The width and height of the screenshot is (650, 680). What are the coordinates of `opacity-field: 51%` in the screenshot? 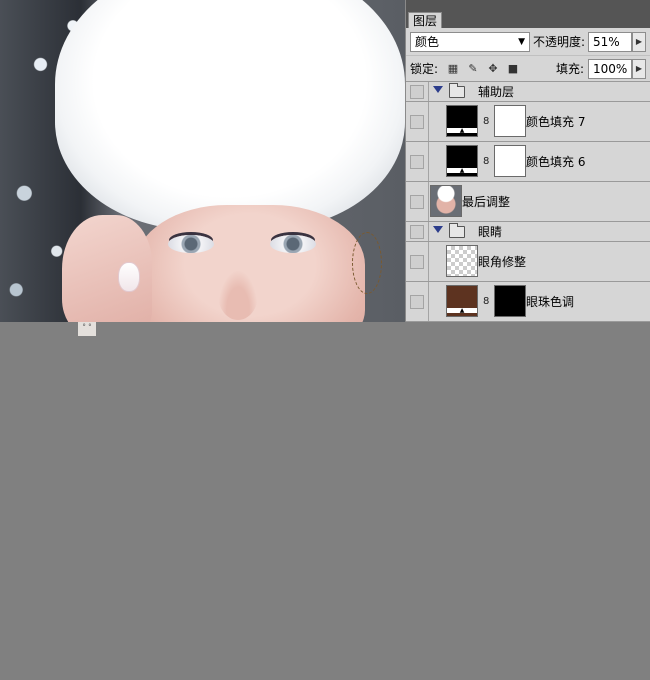 It's located at (610, 42).